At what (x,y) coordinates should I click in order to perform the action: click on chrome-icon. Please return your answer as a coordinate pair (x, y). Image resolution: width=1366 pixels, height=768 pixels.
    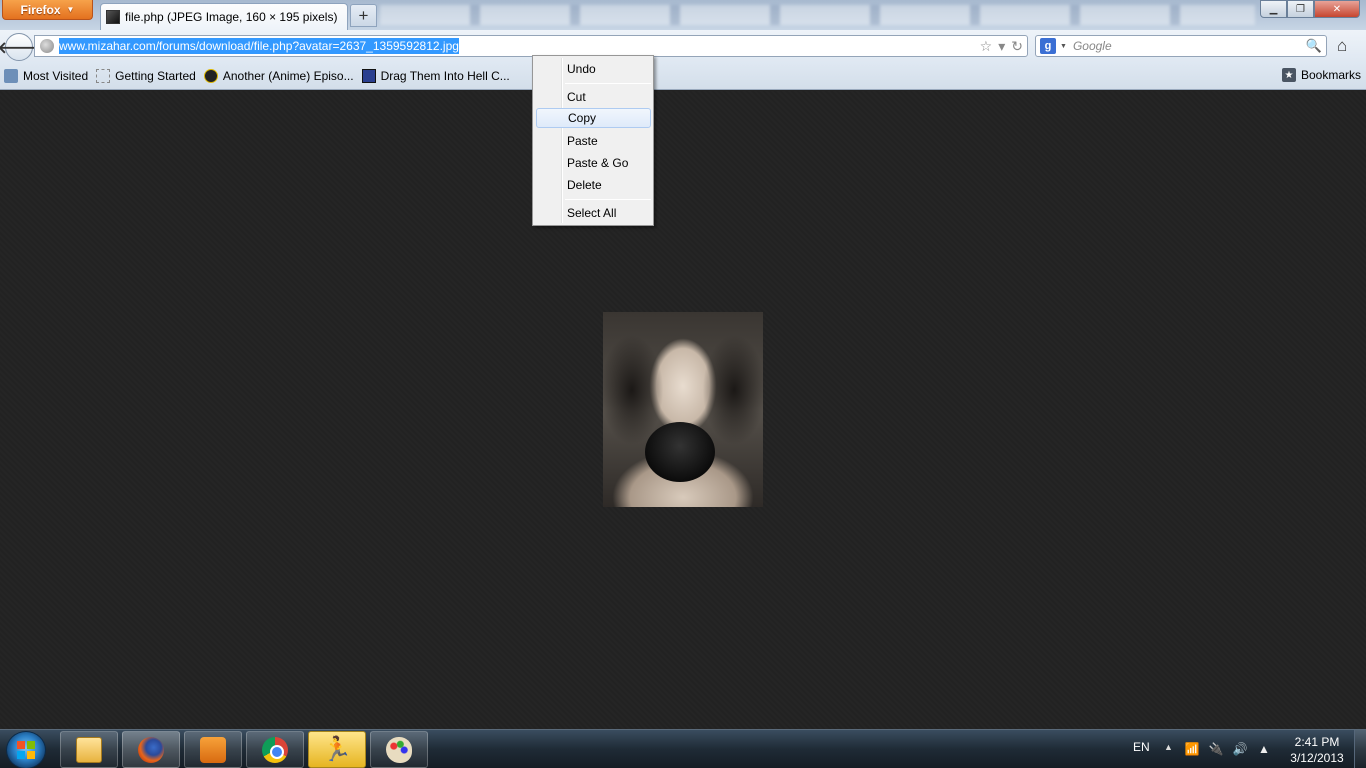
    Looking at the image, I should click on (275, 749).